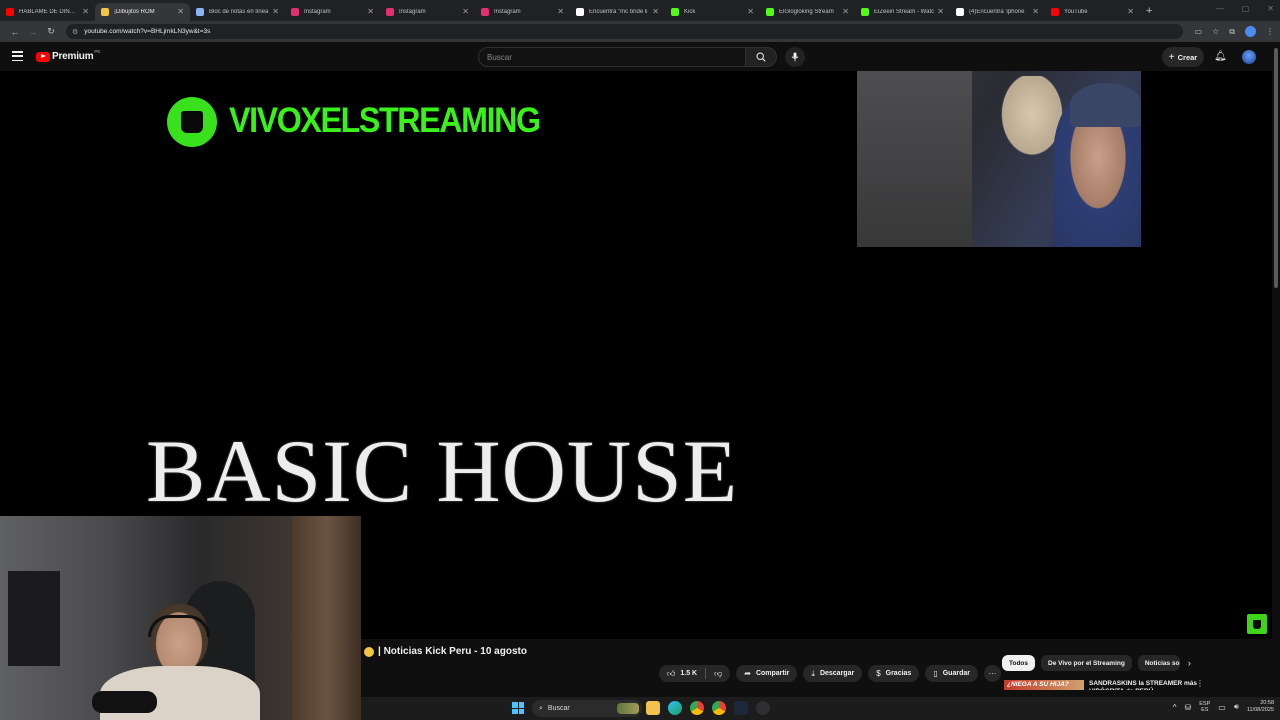  What do you see at coordinates (15, 32) in the screenshot?
I see `back-icon: ←` at bounding box center [15, 32].